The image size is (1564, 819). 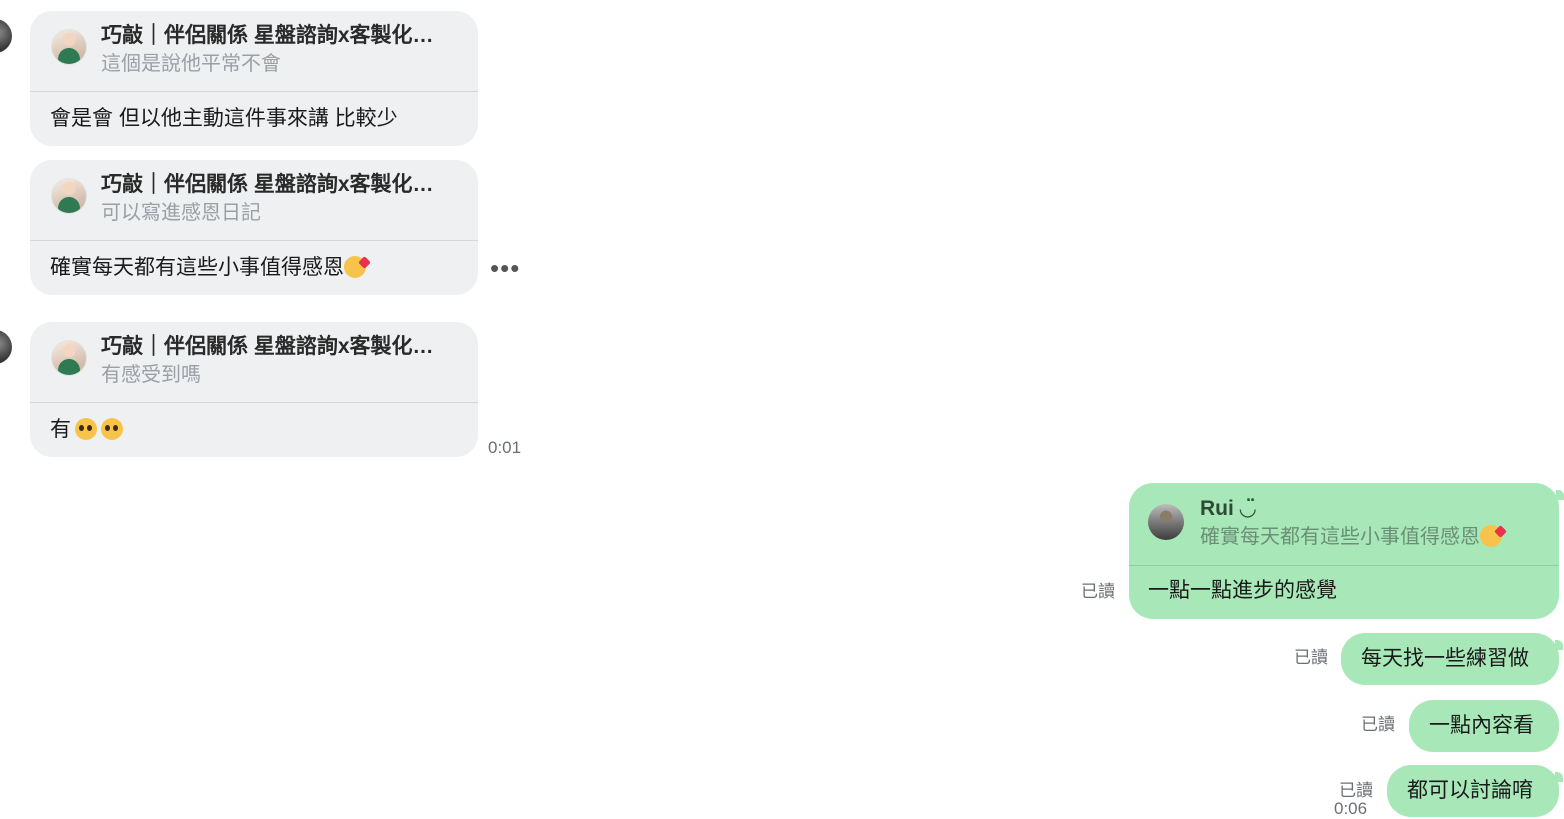 I want to click on quoted-text: 有感受到嗎, so click(x=151, y=375).